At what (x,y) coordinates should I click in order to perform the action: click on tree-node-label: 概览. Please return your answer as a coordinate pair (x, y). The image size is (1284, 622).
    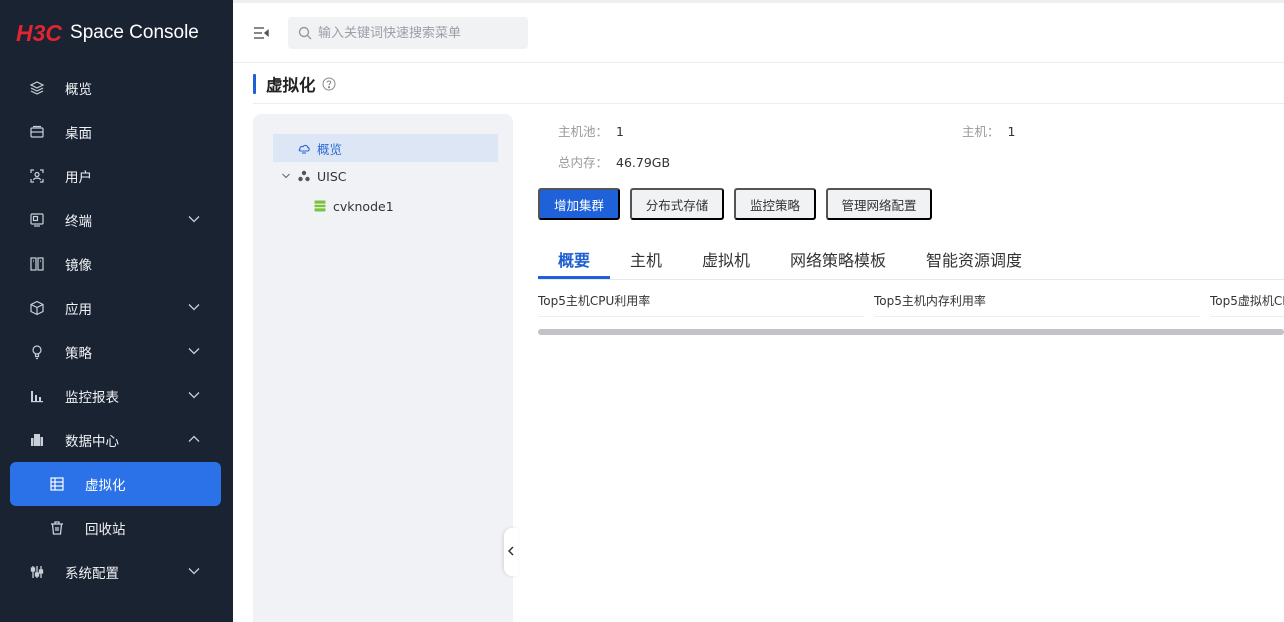
    Looking at the image, I should click on (330, 149).